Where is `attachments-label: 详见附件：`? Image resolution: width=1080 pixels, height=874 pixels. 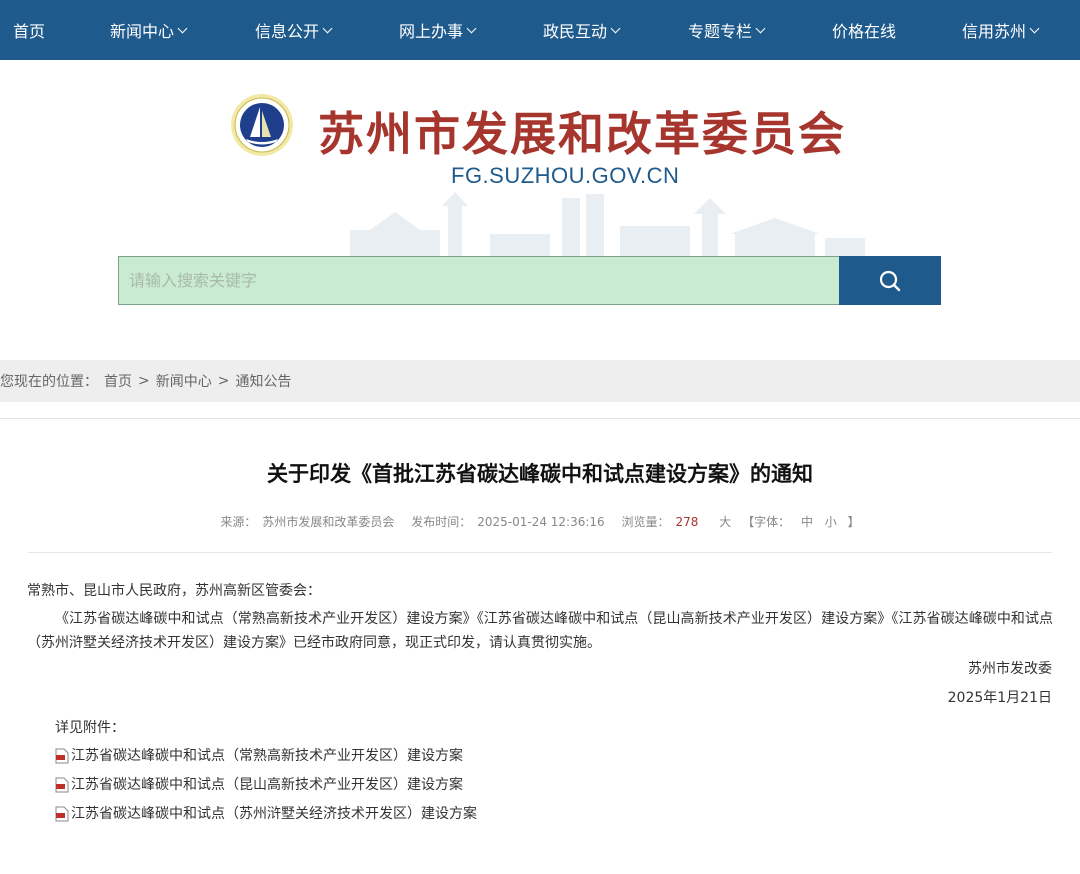
attachments-label: 详见附件： is located at coordinates (90, 728).